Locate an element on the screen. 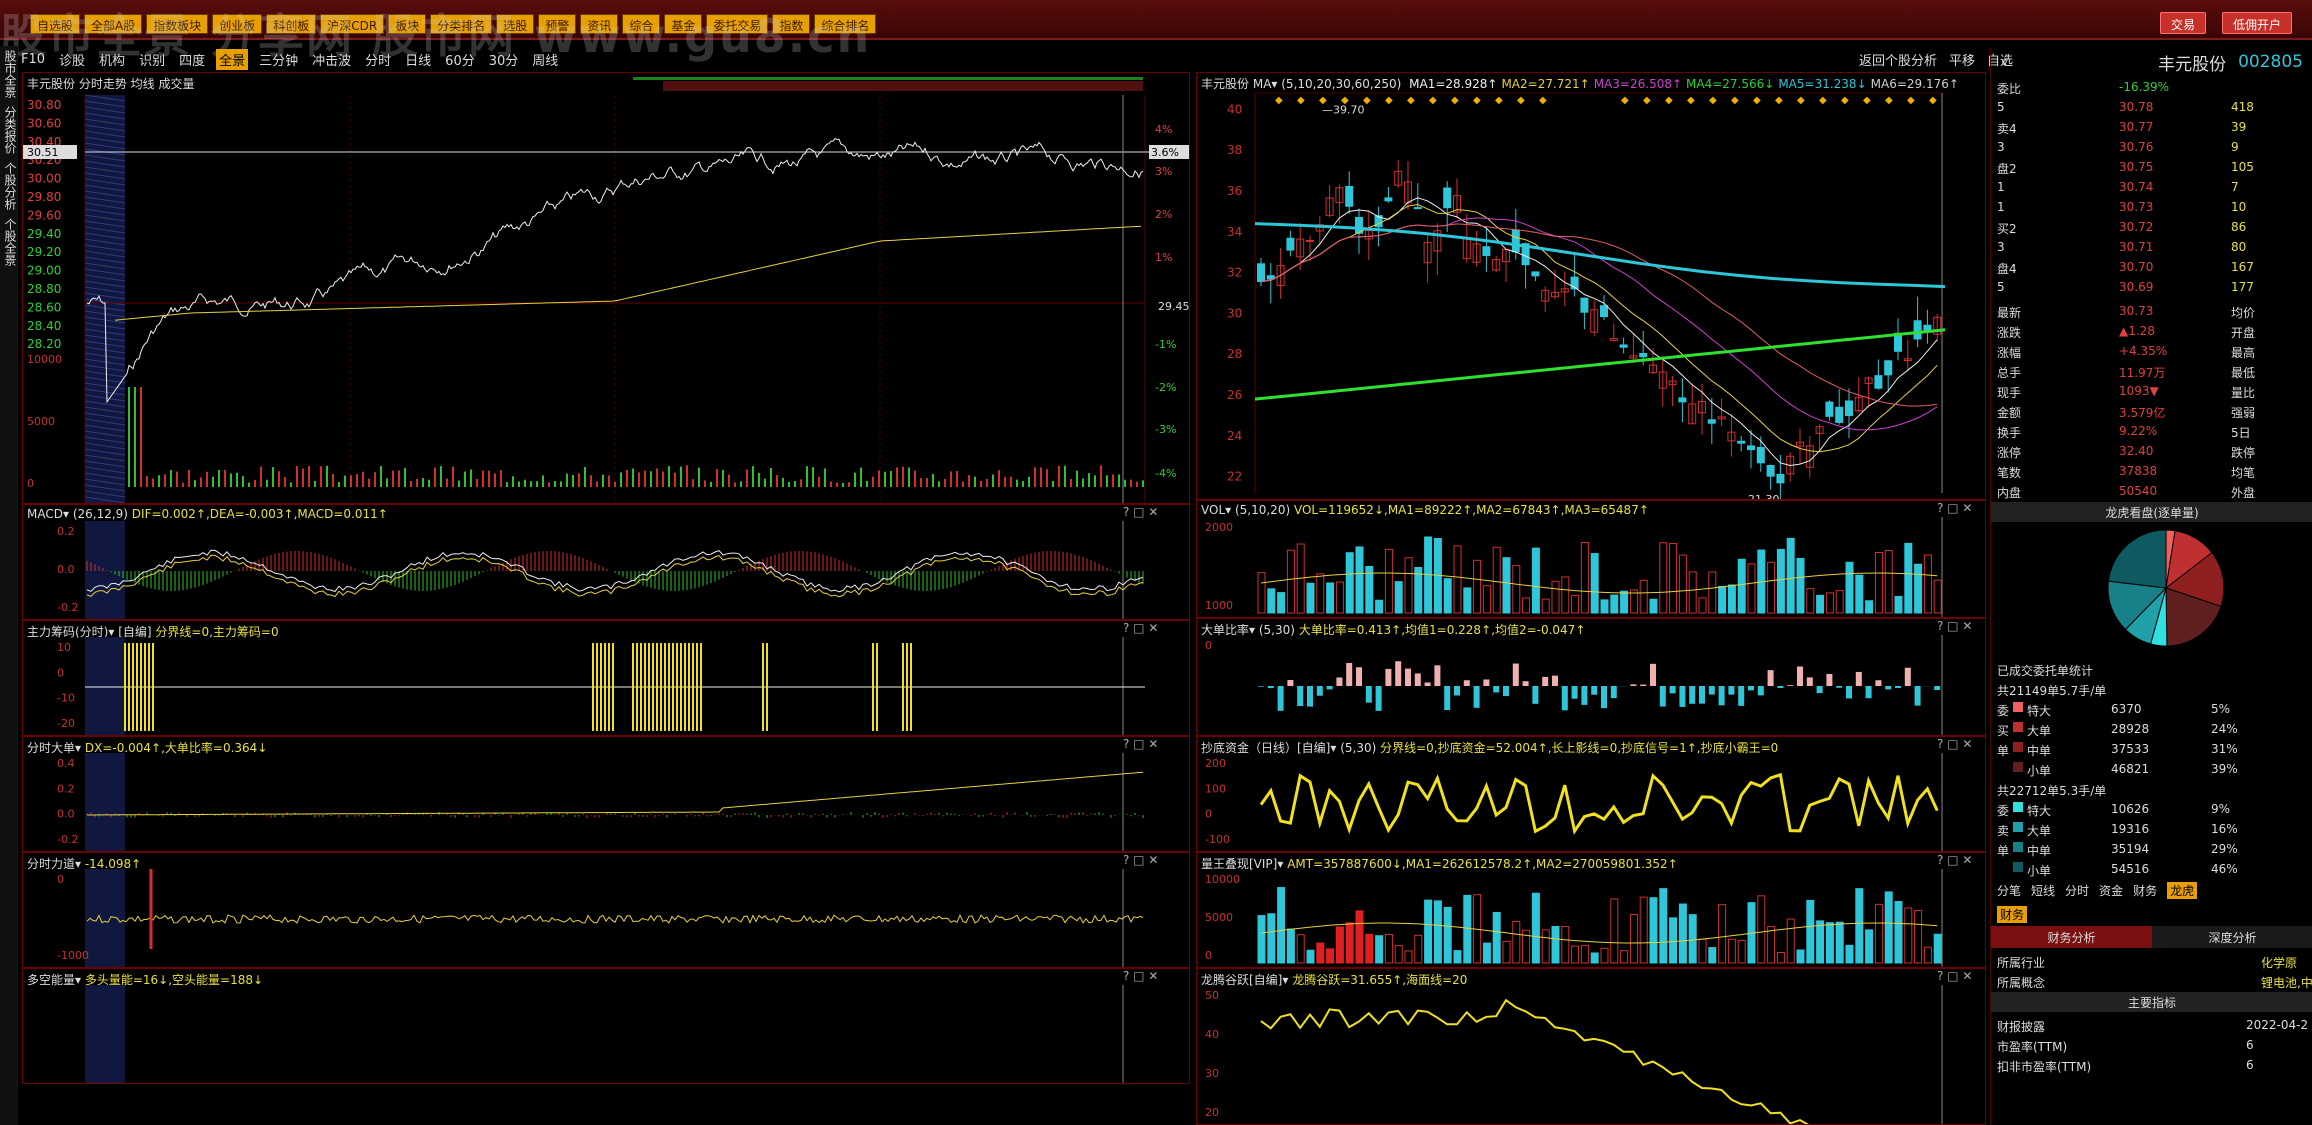  quote-tab: 短线 is located at coordinates (2043, 890).